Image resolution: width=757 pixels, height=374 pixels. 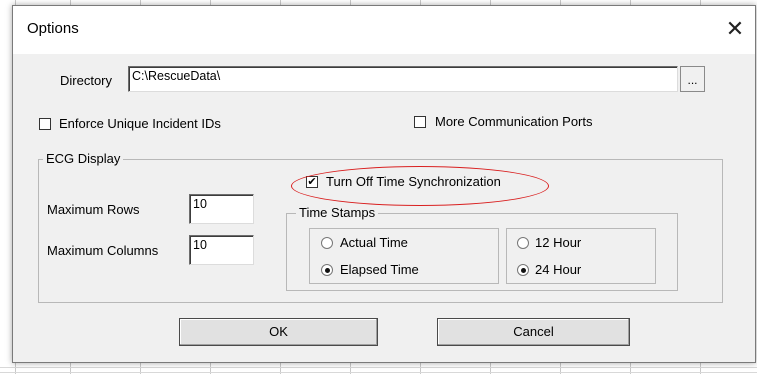 I want to click on dialog-title: Options, so click(x=53, y=28).